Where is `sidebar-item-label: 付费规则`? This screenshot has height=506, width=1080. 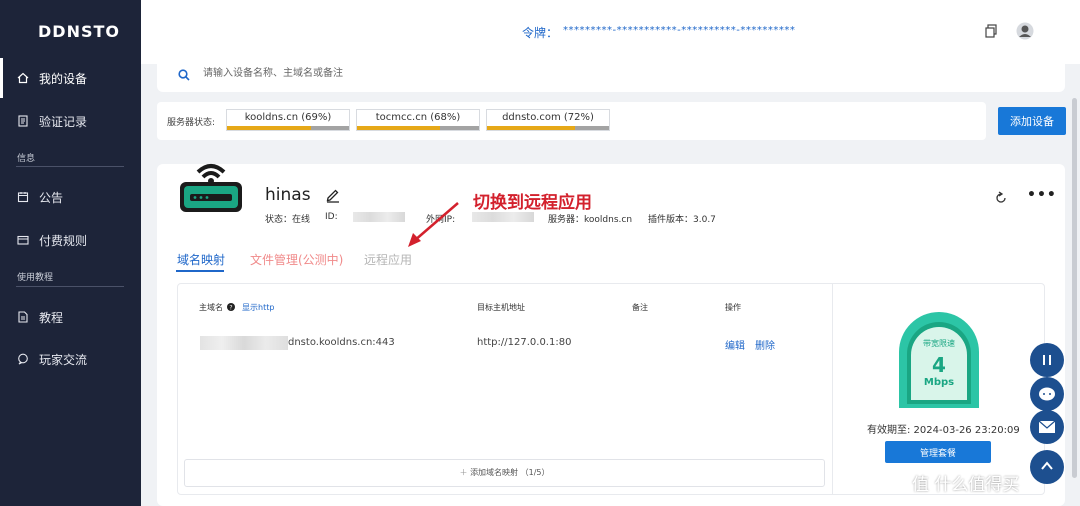 sidebar-item-label: 付费规则 is located at coordinates (63, 240).